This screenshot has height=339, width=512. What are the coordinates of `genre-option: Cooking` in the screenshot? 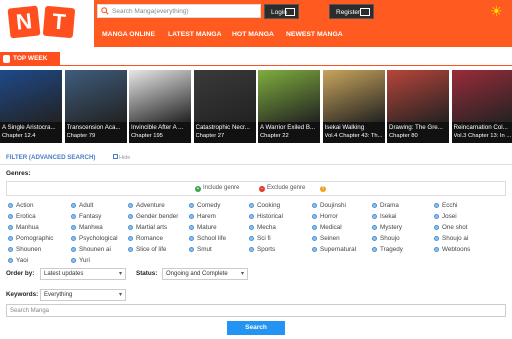 It's located at (264, 205).